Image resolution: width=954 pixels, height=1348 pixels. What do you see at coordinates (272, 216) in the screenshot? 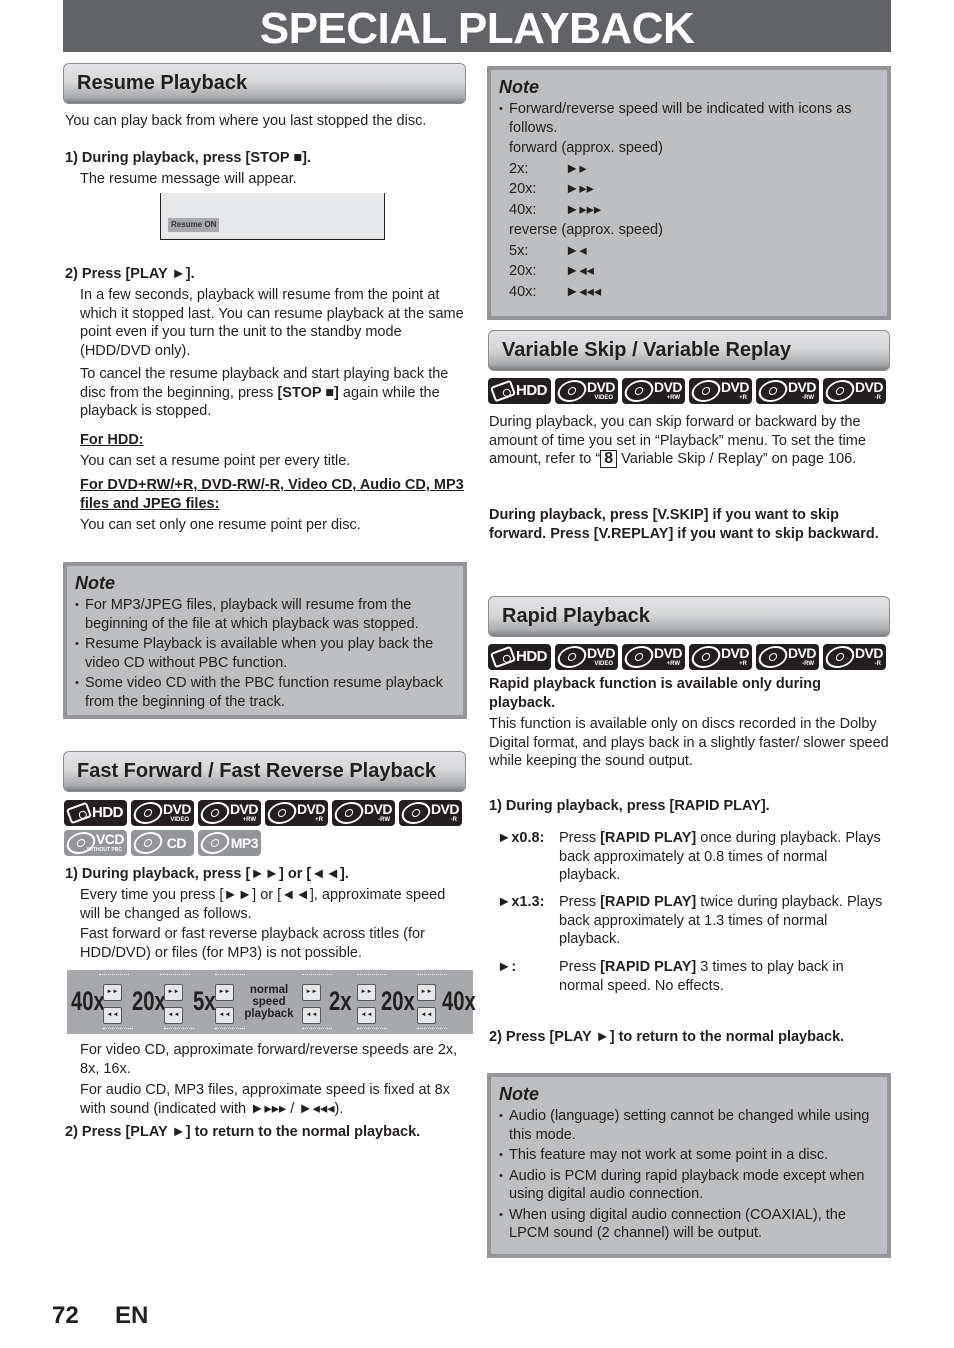
I see `resume-screen-illustration: Resume ON` at bounding box center [272, 216].